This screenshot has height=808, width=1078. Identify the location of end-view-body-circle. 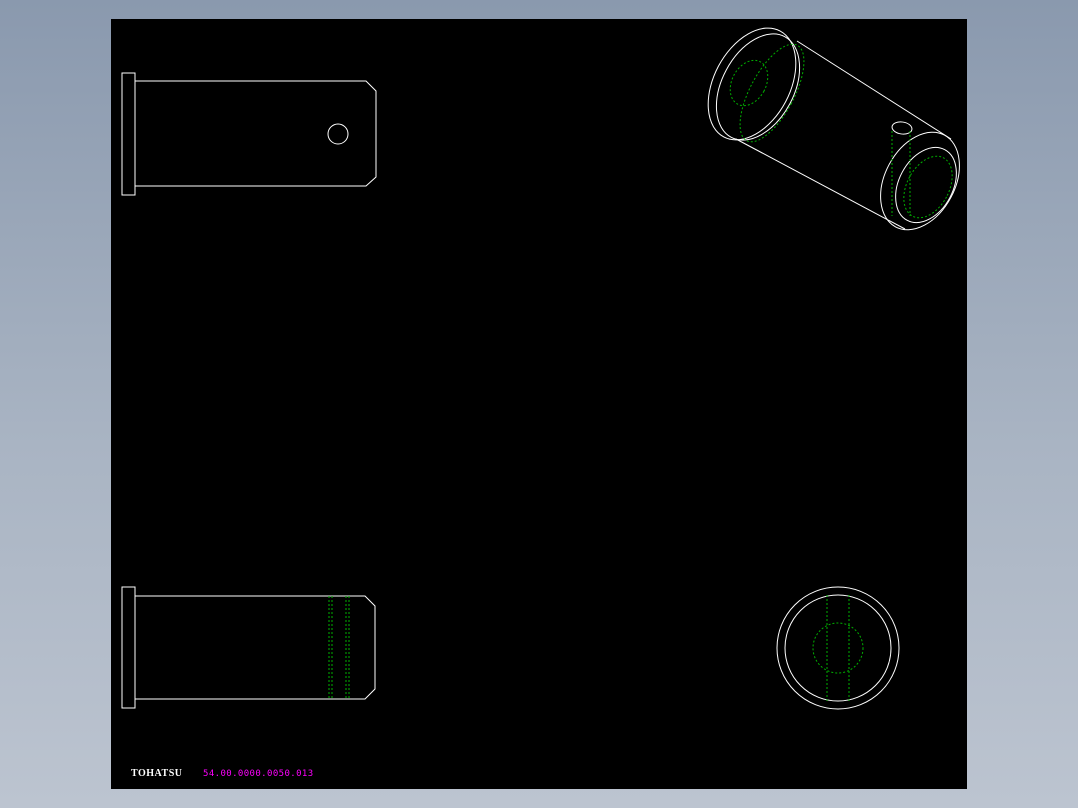
(838, 648).